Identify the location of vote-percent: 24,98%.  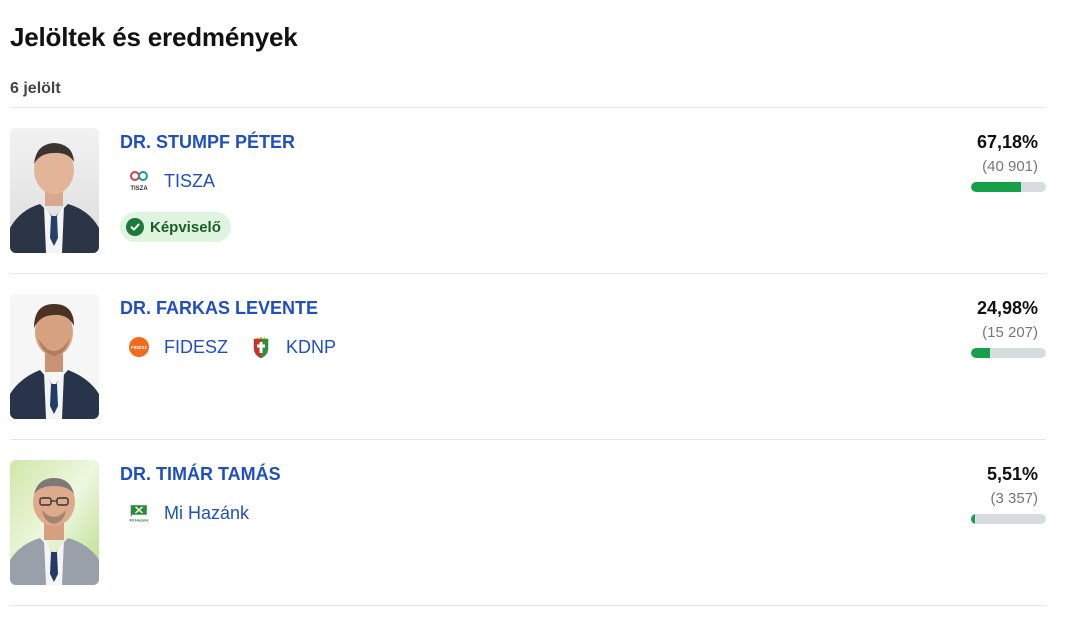
(1007, 308).